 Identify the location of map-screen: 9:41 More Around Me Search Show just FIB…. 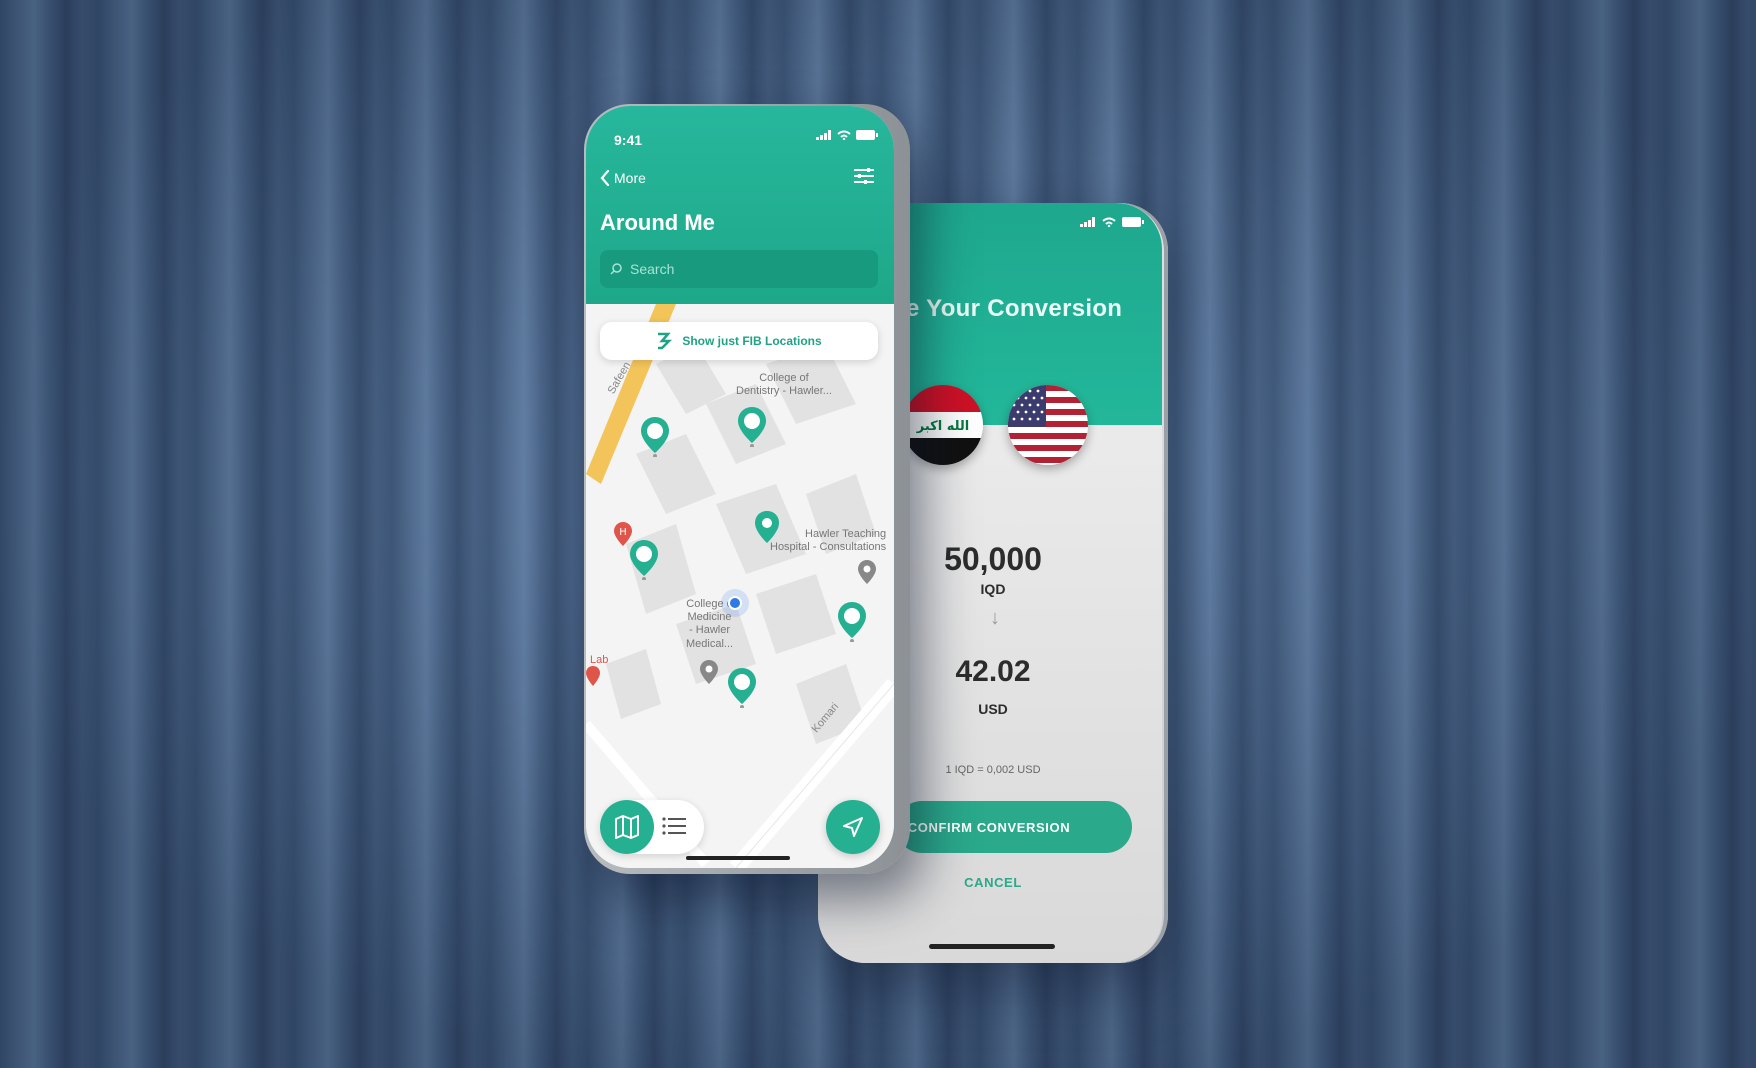
(740, 487).